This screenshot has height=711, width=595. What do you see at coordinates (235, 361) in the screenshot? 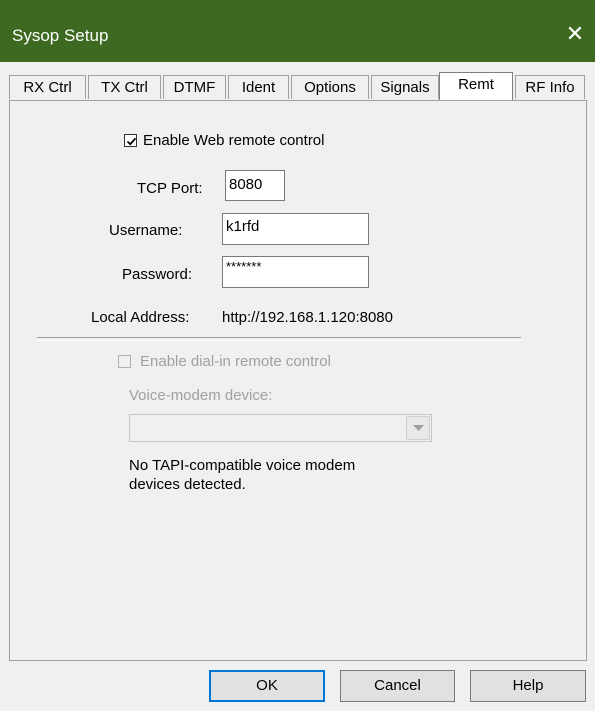
I see `enable-dial-in-label: Enable dial-in remote control` at bounding box center [235, 361].